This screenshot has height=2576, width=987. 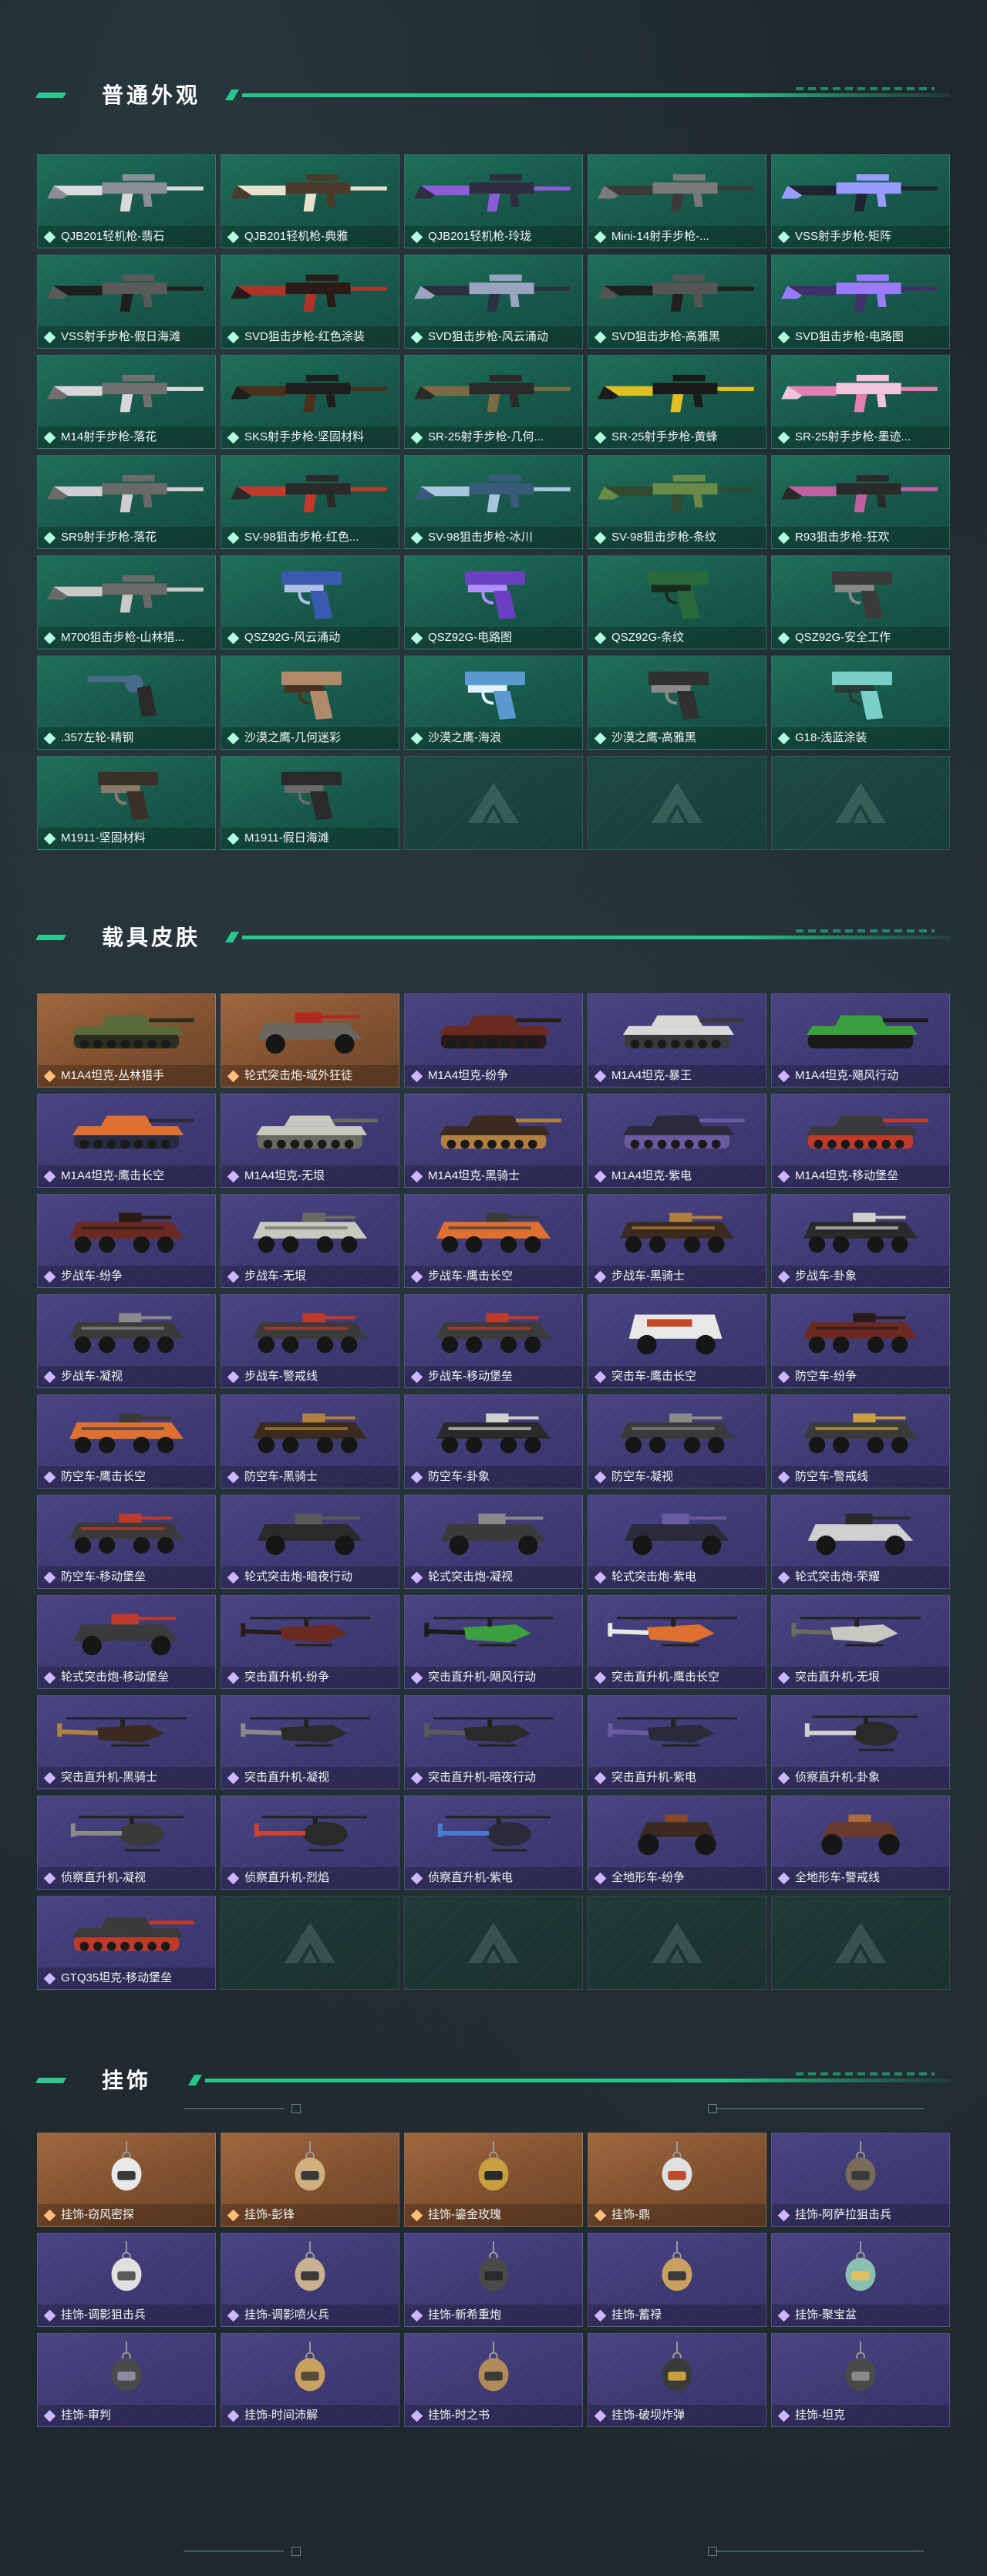 What do you see at coordinates (310, 2380) in the screenshot?
I see `charm-skin-tile: 挂饰-时间沛解` at bounding box center [310, 2380].